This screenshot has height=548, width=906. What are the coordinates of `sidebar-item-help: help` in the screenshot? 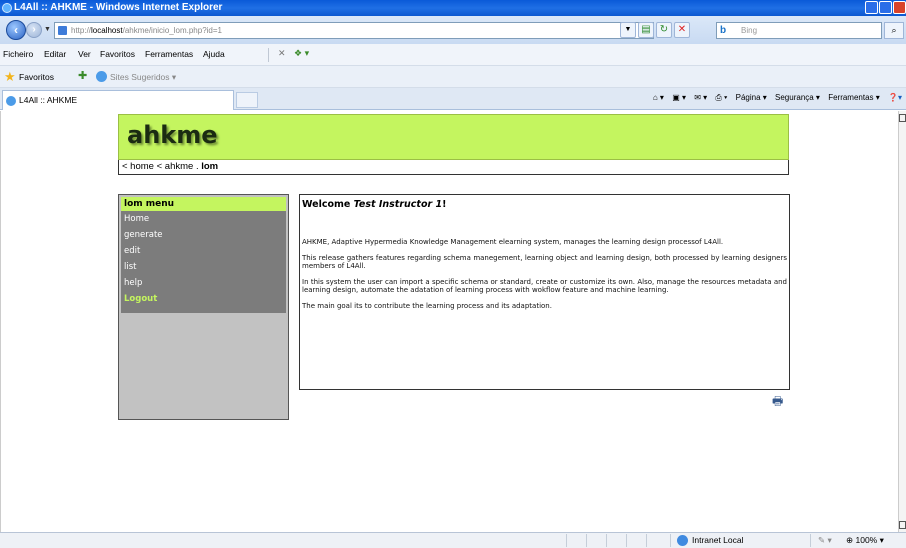 It's located at (203, 283).